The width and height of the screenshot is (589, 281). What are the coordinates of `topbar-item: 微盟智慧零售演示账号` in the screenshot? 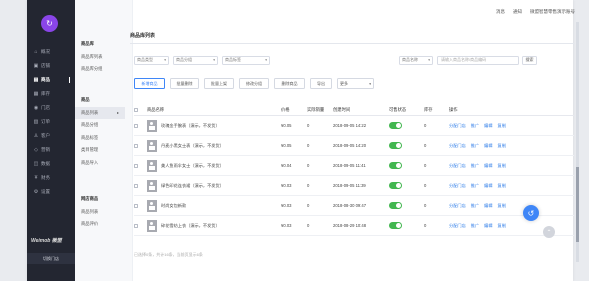 It's located at (552, 12).